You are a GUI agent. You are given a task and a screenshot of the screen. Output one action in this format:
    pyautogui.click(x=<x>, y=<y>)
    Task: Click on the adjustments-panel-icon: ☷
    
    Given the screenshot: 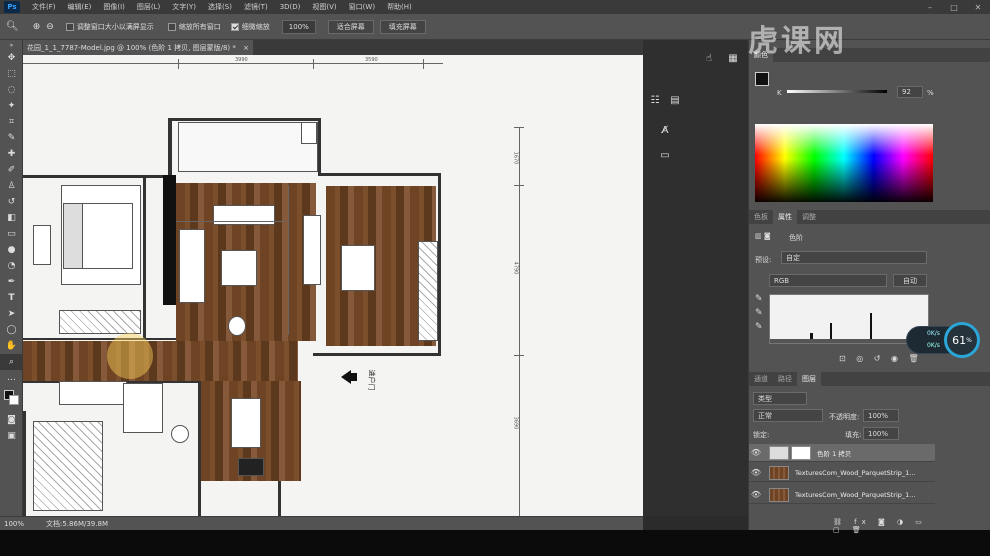 What is the action you would take?
    pyautogui.click(x=655, y=100)
    